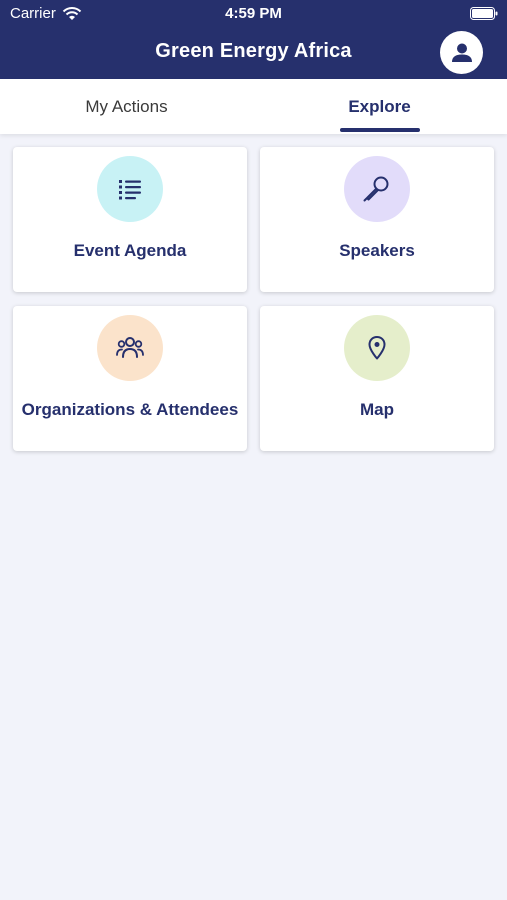 The width and height of the screenshot is (507, 900). What do you see at coordinates (484, 13) in the screenshot?
I see `battery-icon` at bounding box center [484, 13].